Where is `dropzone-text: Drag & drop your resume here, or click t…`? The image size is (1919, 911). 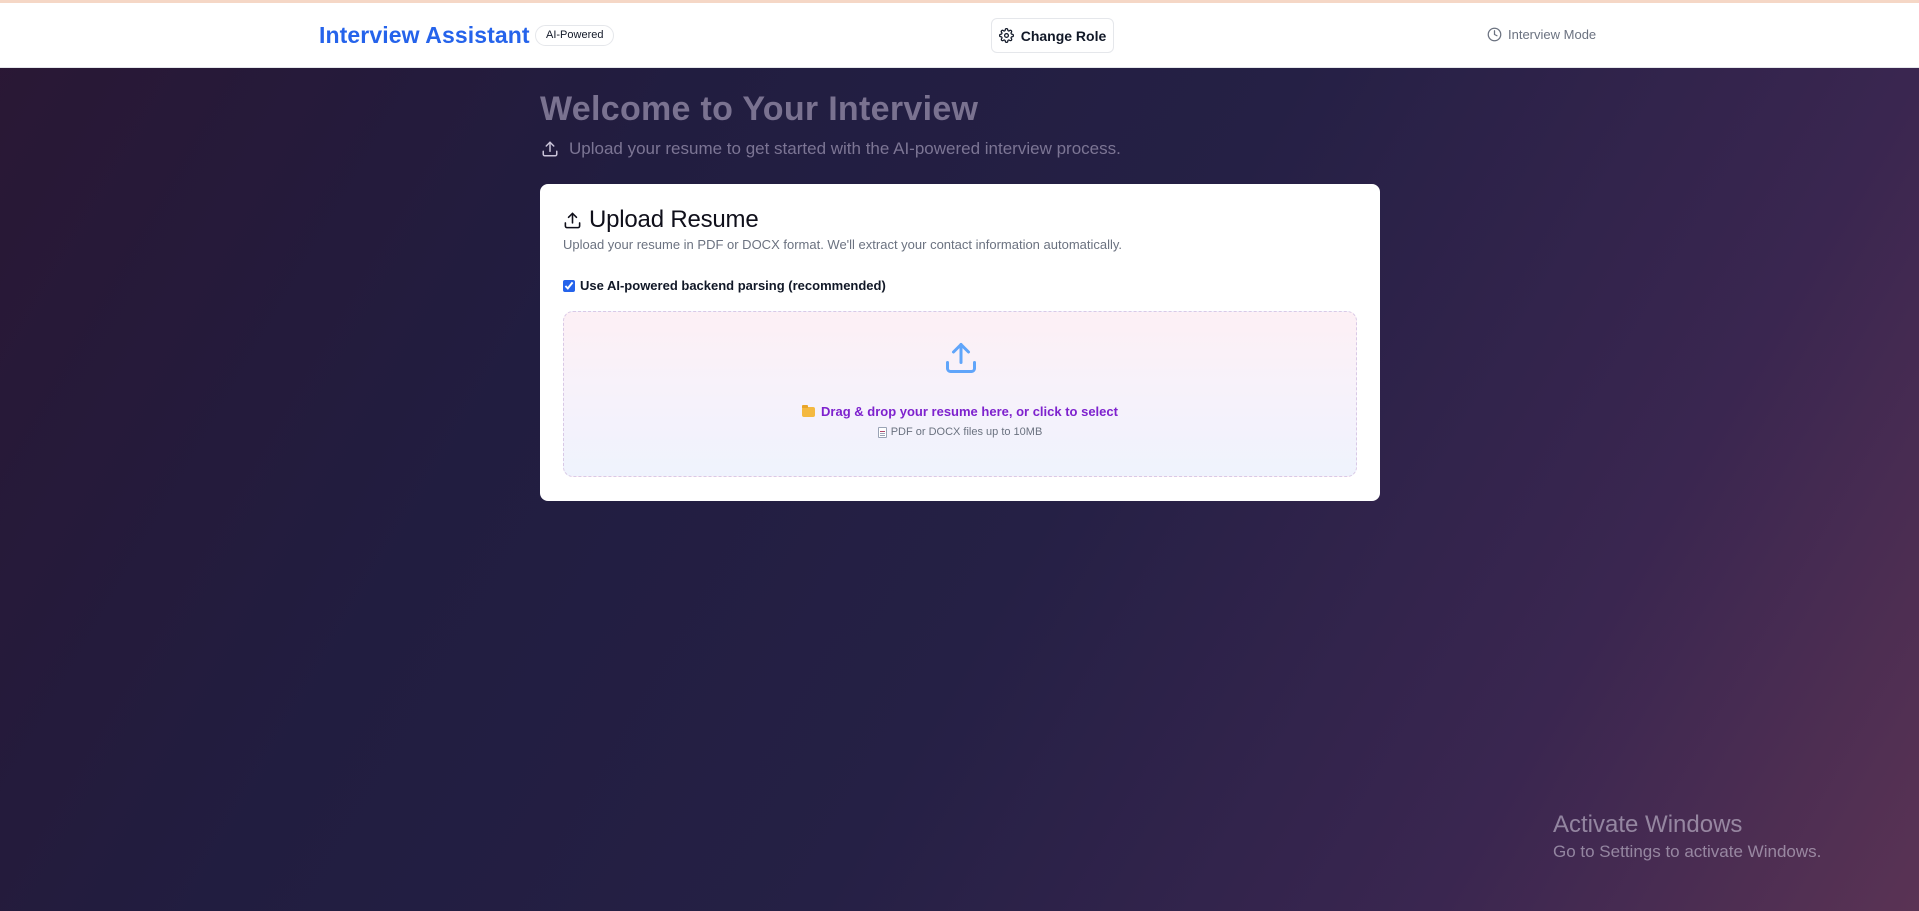 dropzone-text: Drag & drop your resume here, or click t… is located at coordinates (969, 411).